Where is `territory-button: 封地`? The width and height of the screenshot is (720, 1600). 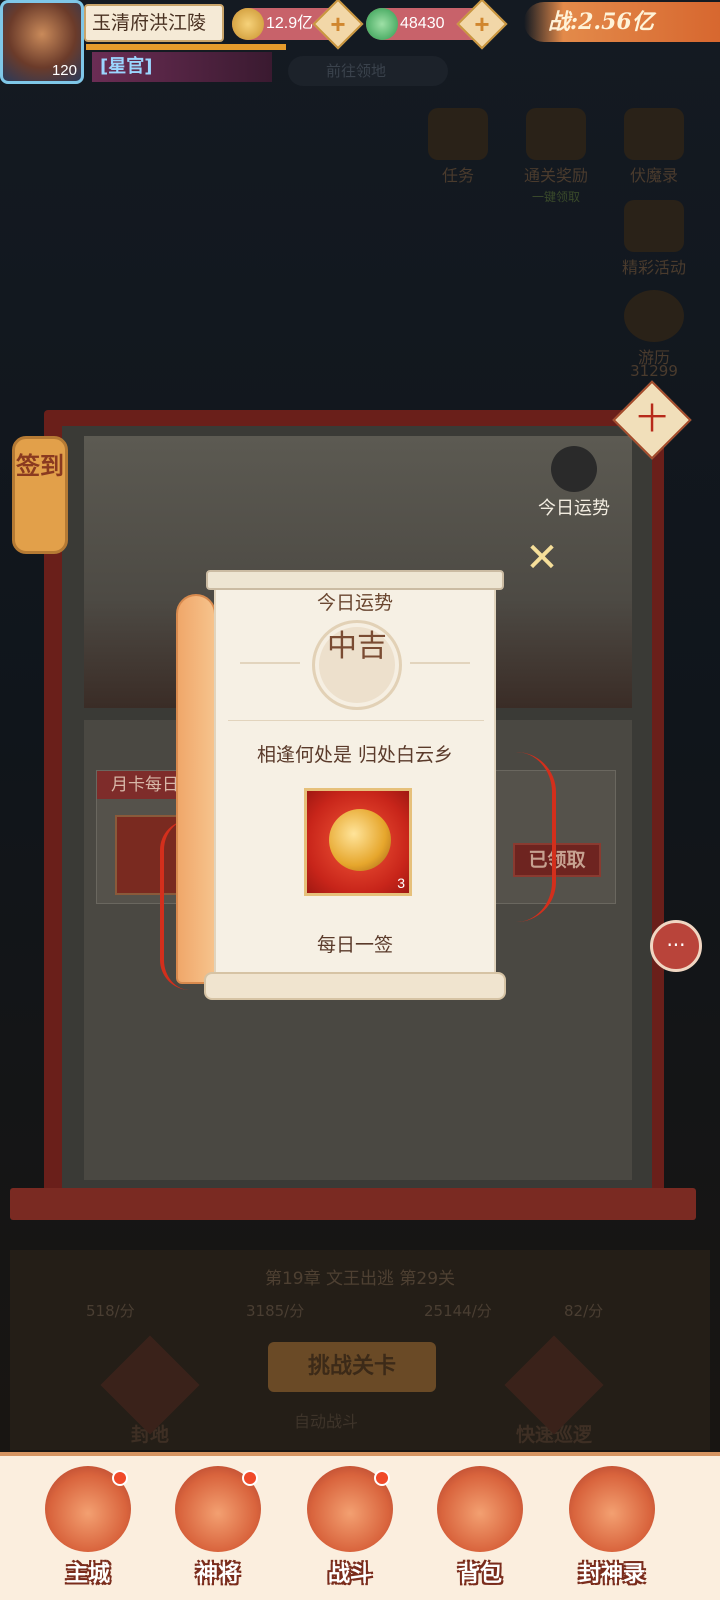
territory-button: 封地 is located at coordinates (150, 1391).